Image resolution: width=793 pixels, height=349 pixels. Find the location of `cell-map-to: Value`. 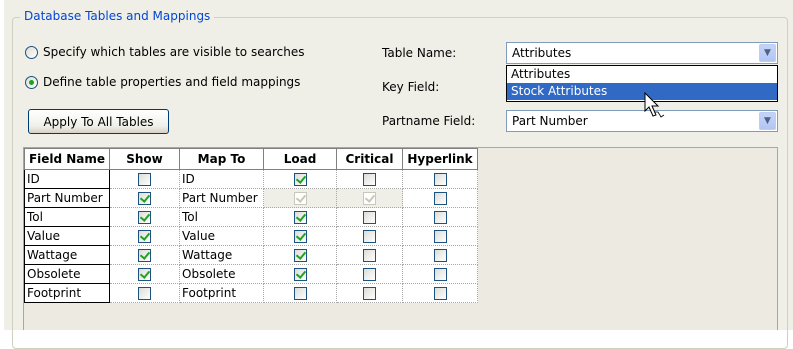

cell-map-to: Value is located at coordinates (221, 236).